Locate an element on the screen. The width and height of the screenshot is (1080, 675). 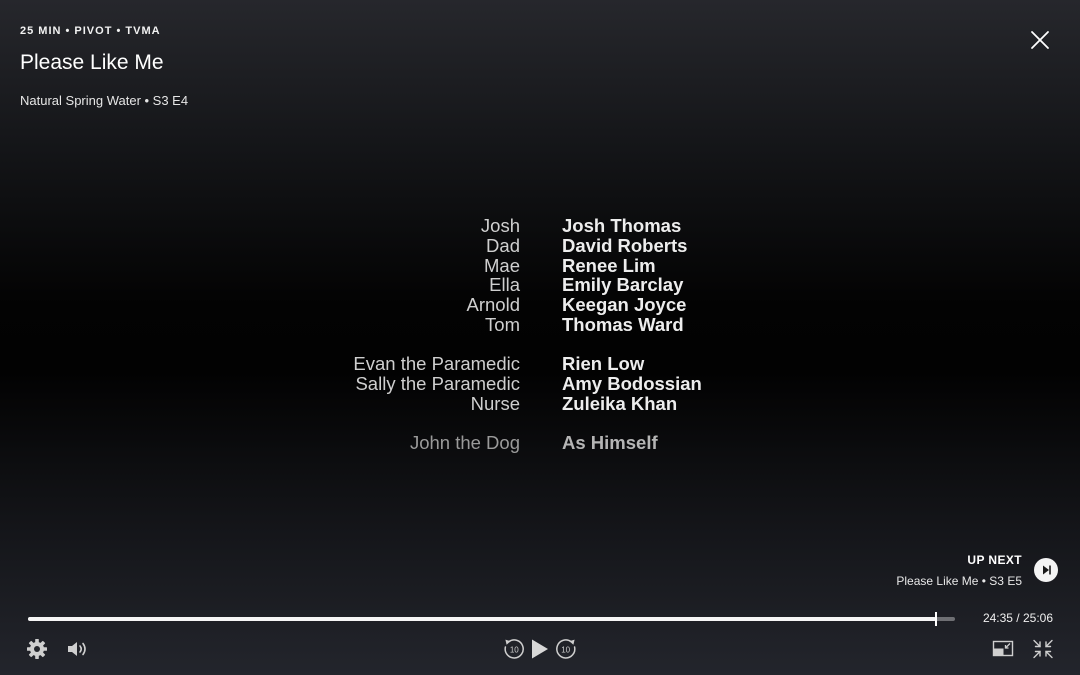
settings-button is located at coordinates (37, 649).